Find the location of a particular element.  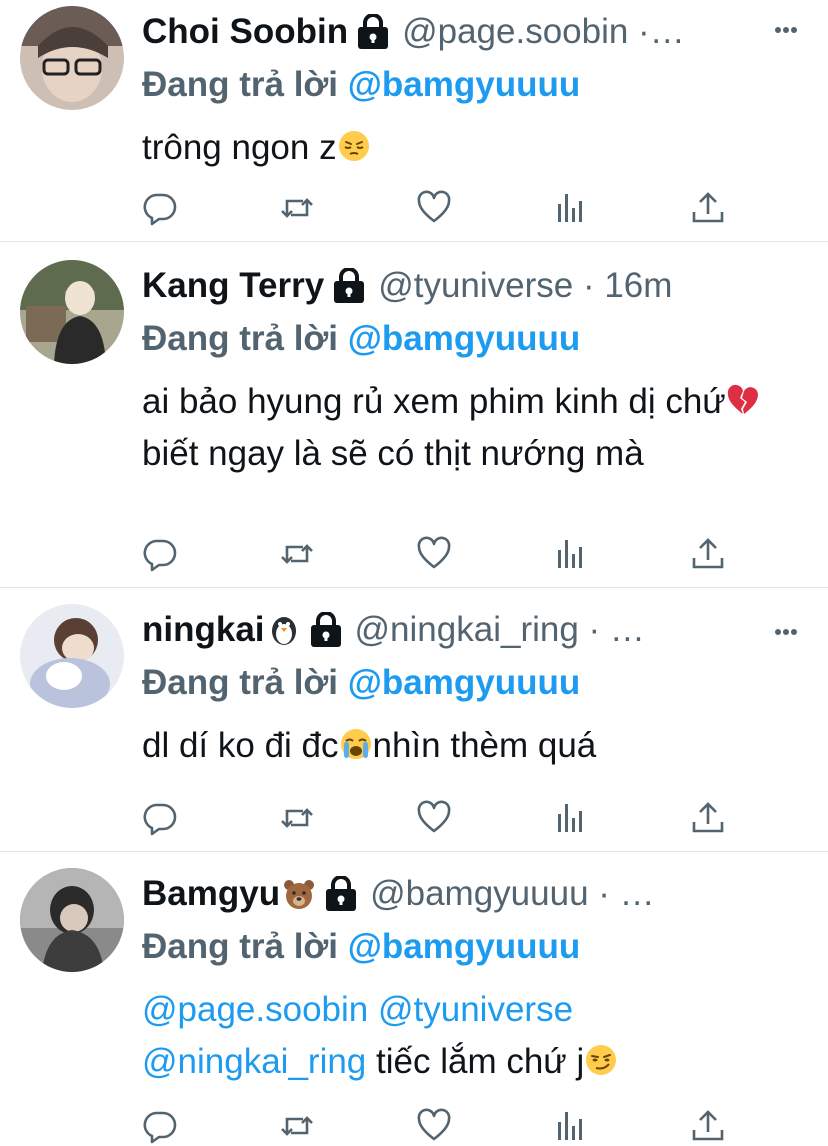

tweet-text-part: tiếc lắm chứ j is located at coordinates (480, 1061).